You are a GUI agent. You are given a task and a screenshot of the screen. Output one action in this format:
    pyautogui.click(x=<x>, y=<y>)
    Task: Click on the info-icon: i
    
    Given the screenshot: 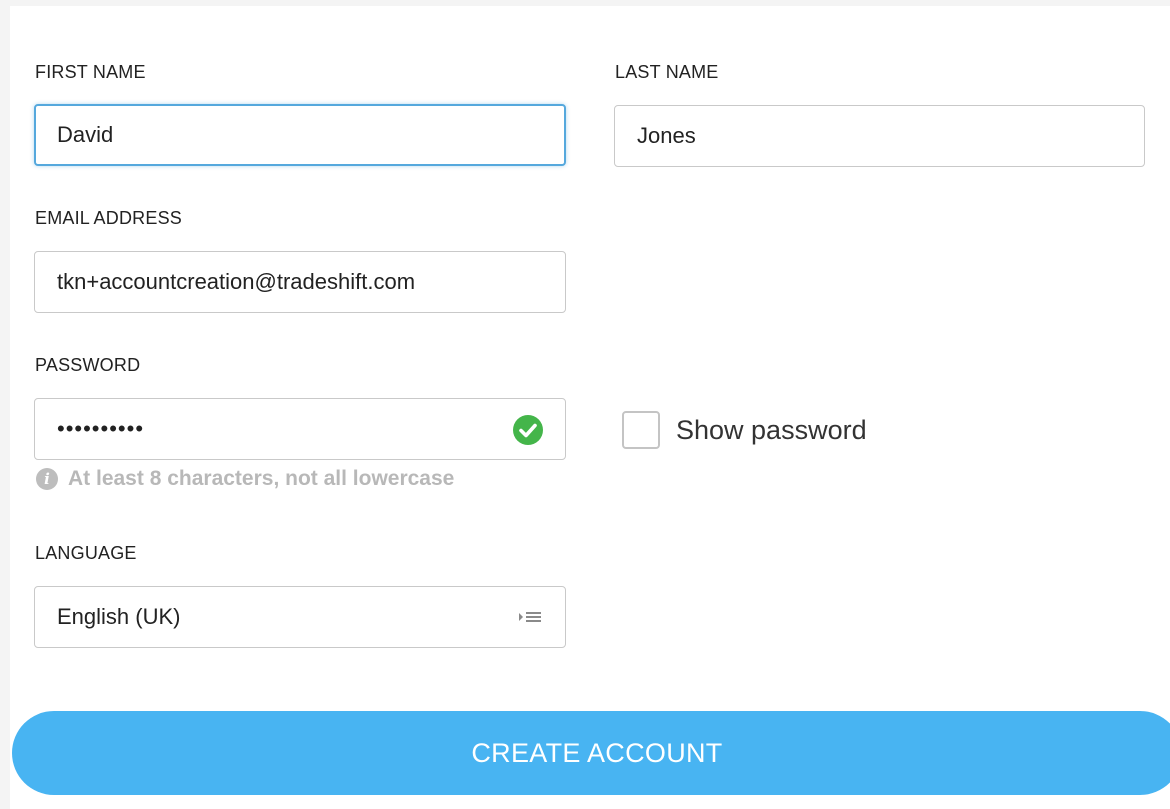 What is the action you would take?
    pyautogui.click(x=47, y=479)
    